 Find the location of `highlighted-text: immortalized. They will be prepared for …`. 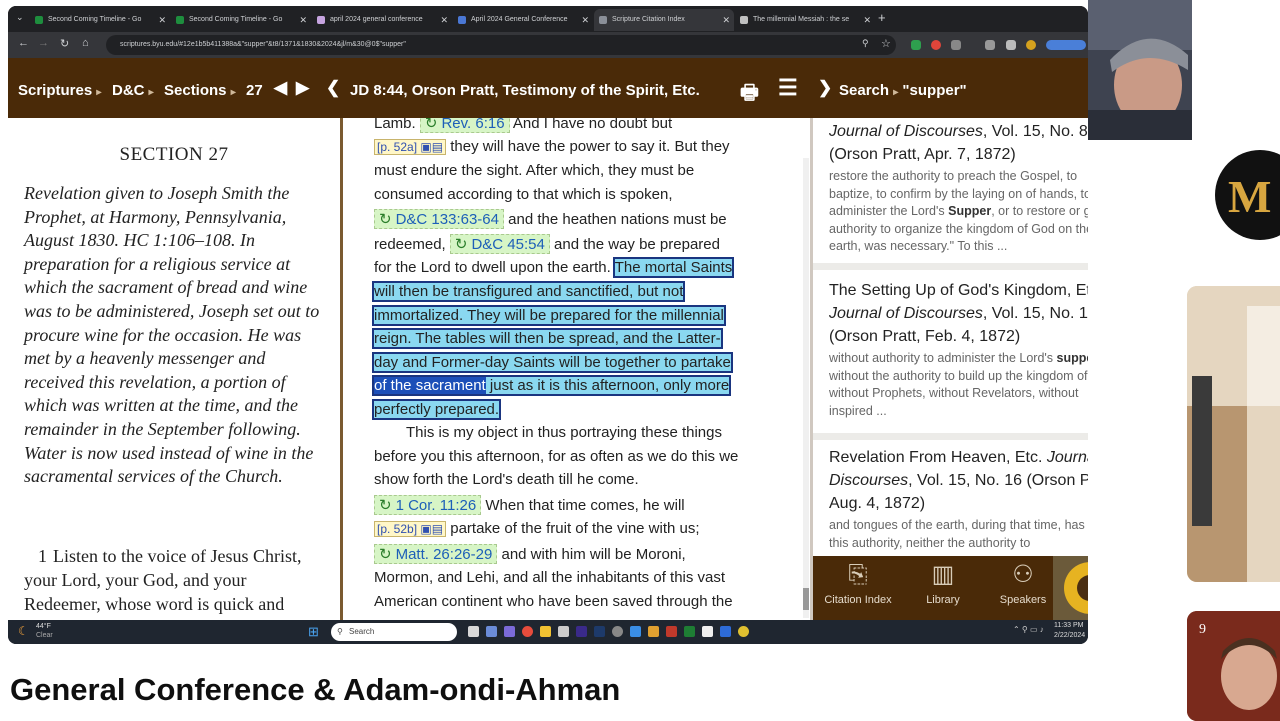

highlighted-text: immortalized. They will be prepared for … is located at coordinates (549, 315).